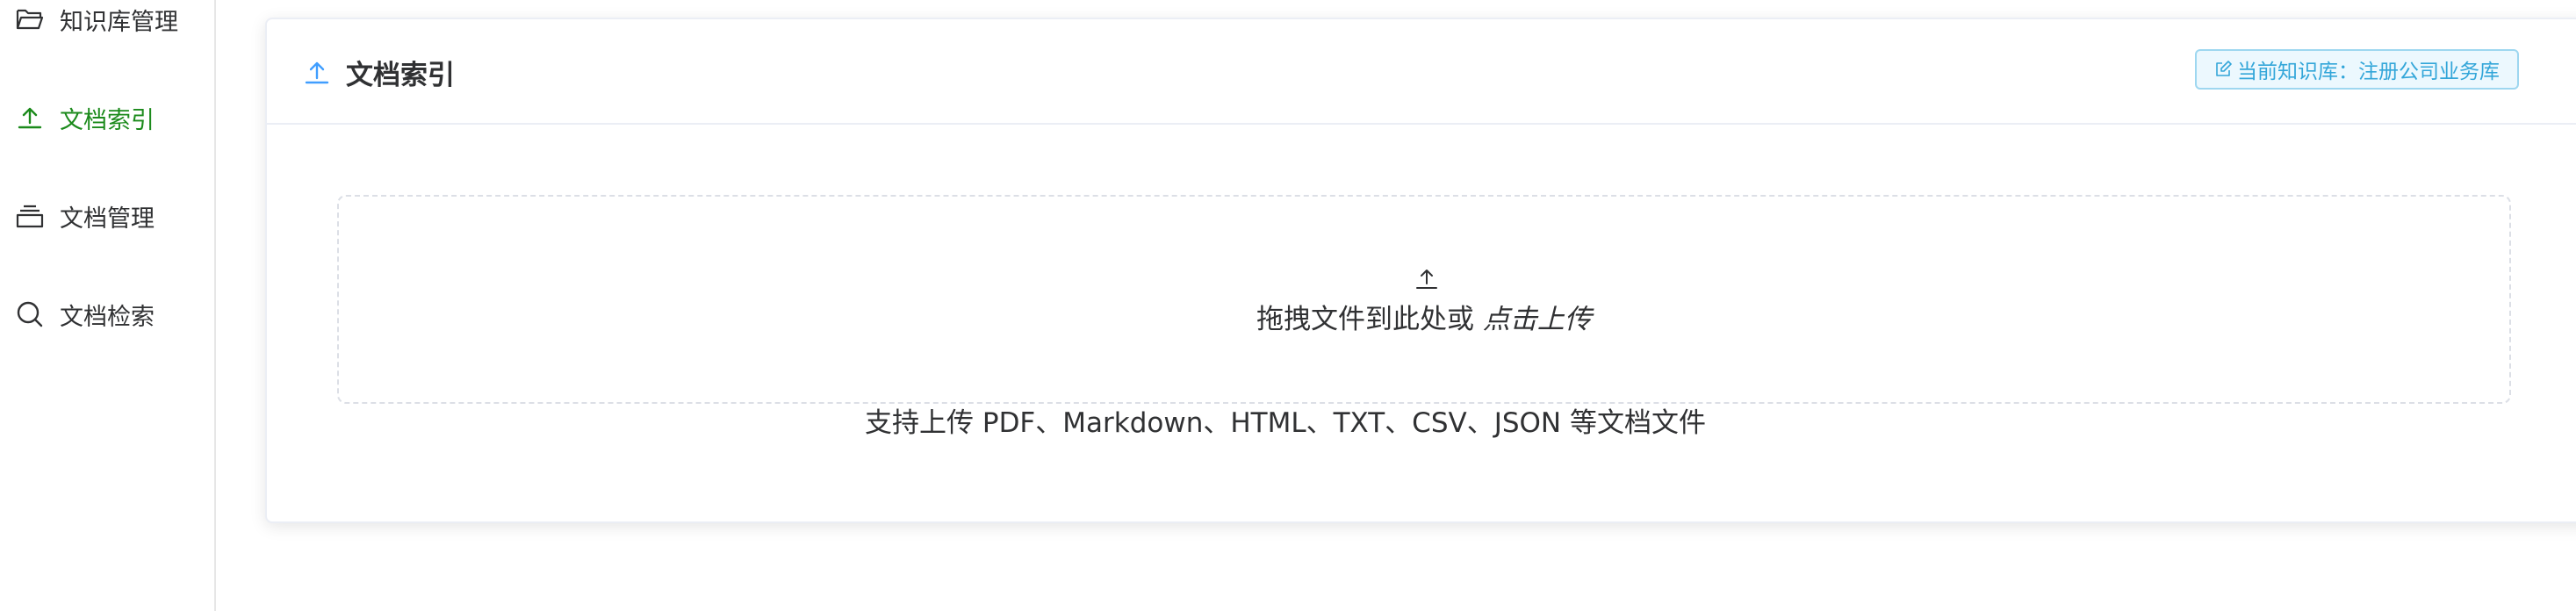  I want to click on upload-click-link: 点击上传, so click(1537, 320).